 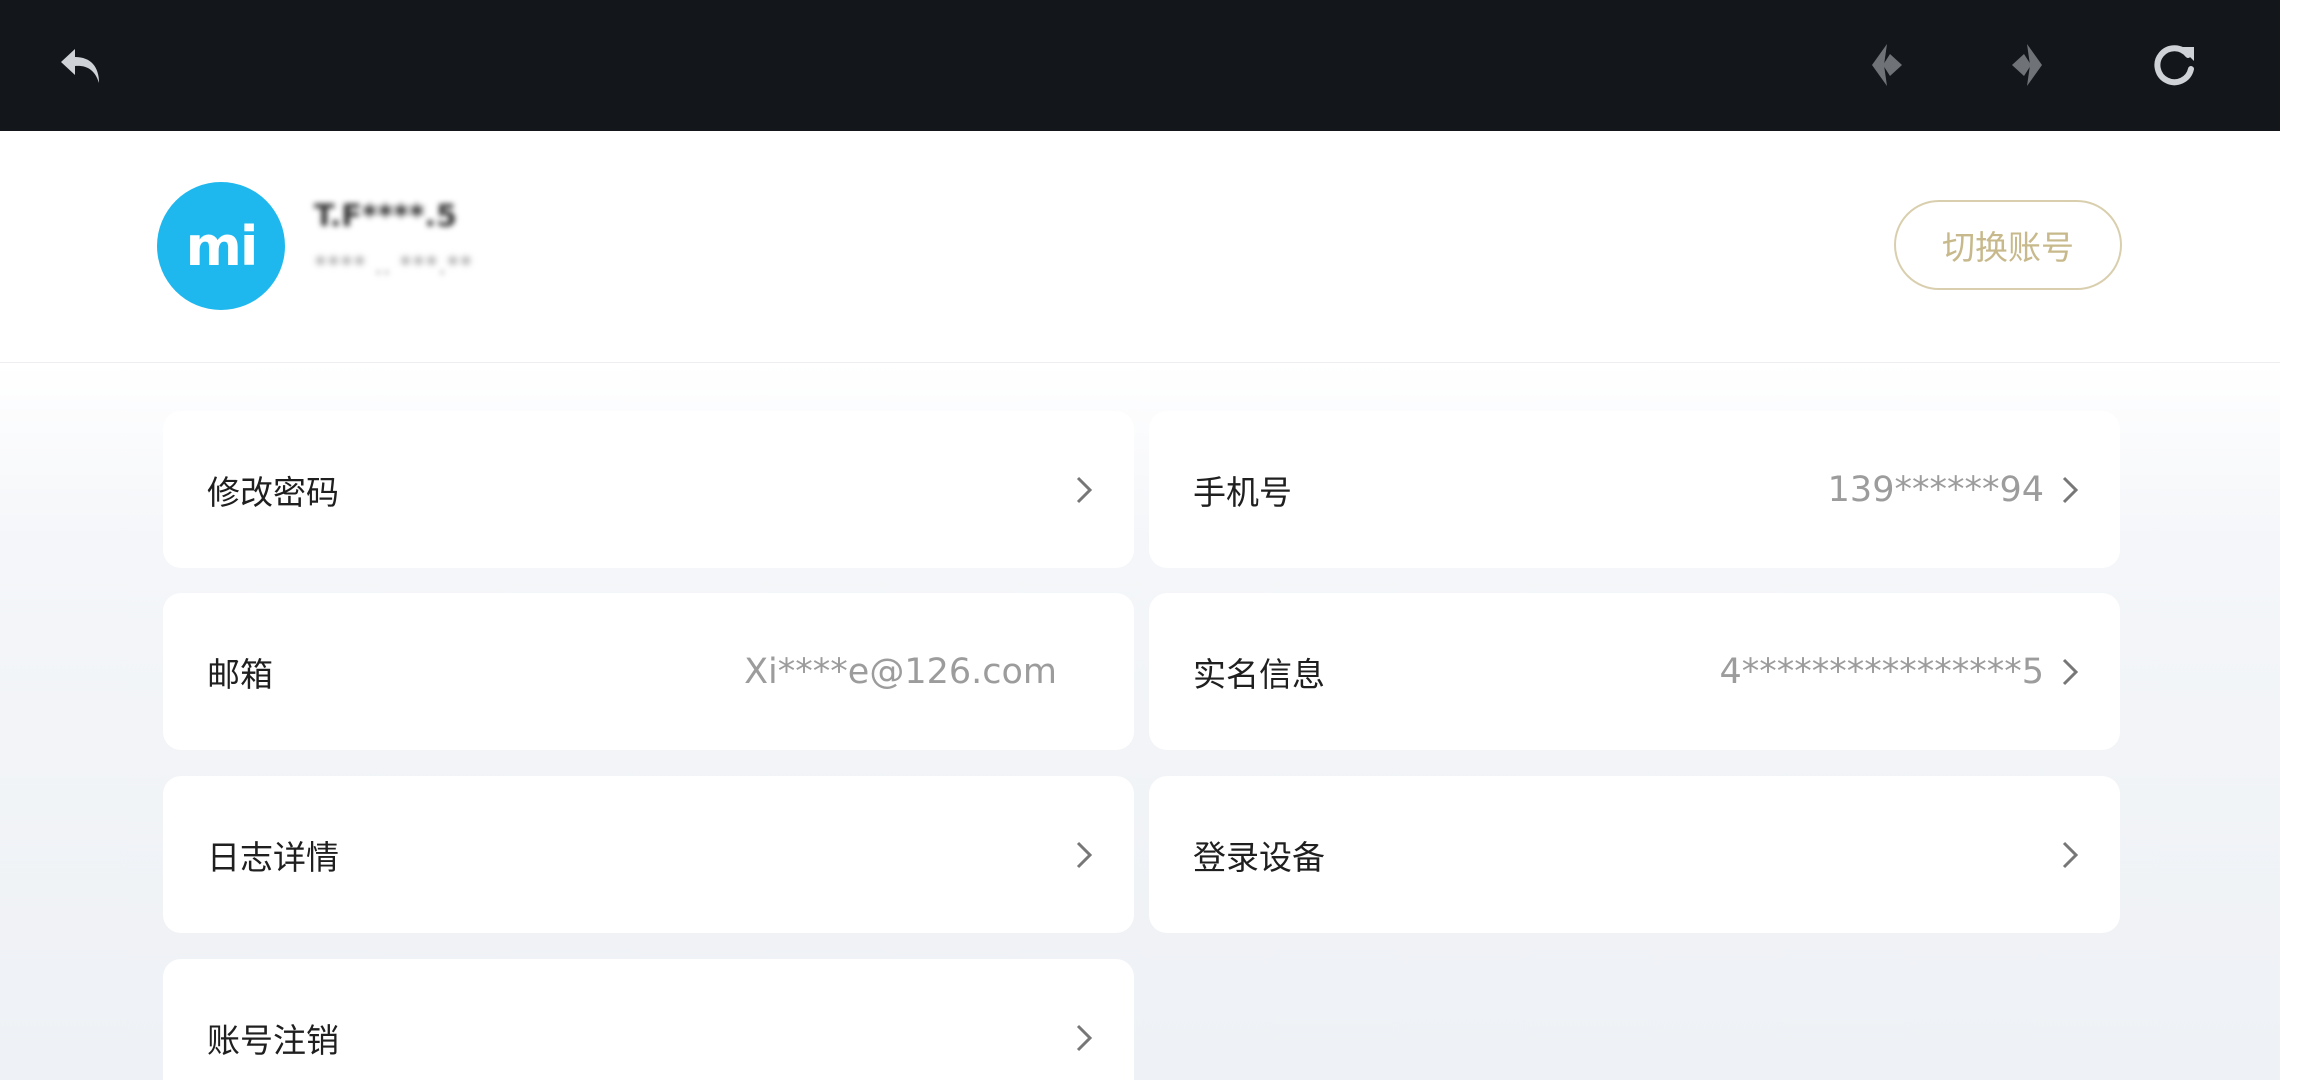 I want to click on phone-number-item: 手机号 139******94, so click(x=1634, y=489).